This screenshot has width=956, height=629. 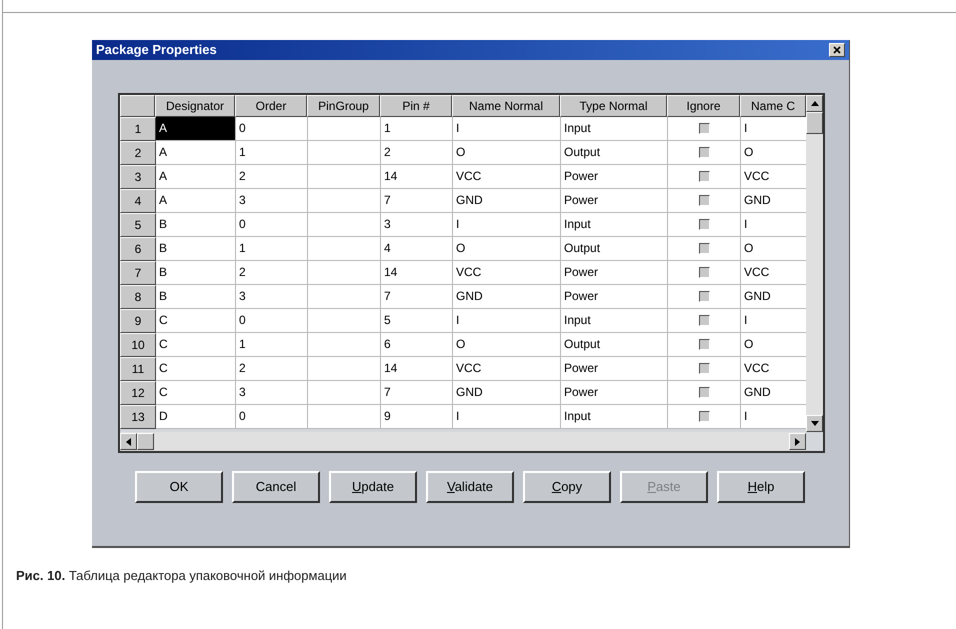 I want to click on row-header: 10, so click(x=138, y=345).